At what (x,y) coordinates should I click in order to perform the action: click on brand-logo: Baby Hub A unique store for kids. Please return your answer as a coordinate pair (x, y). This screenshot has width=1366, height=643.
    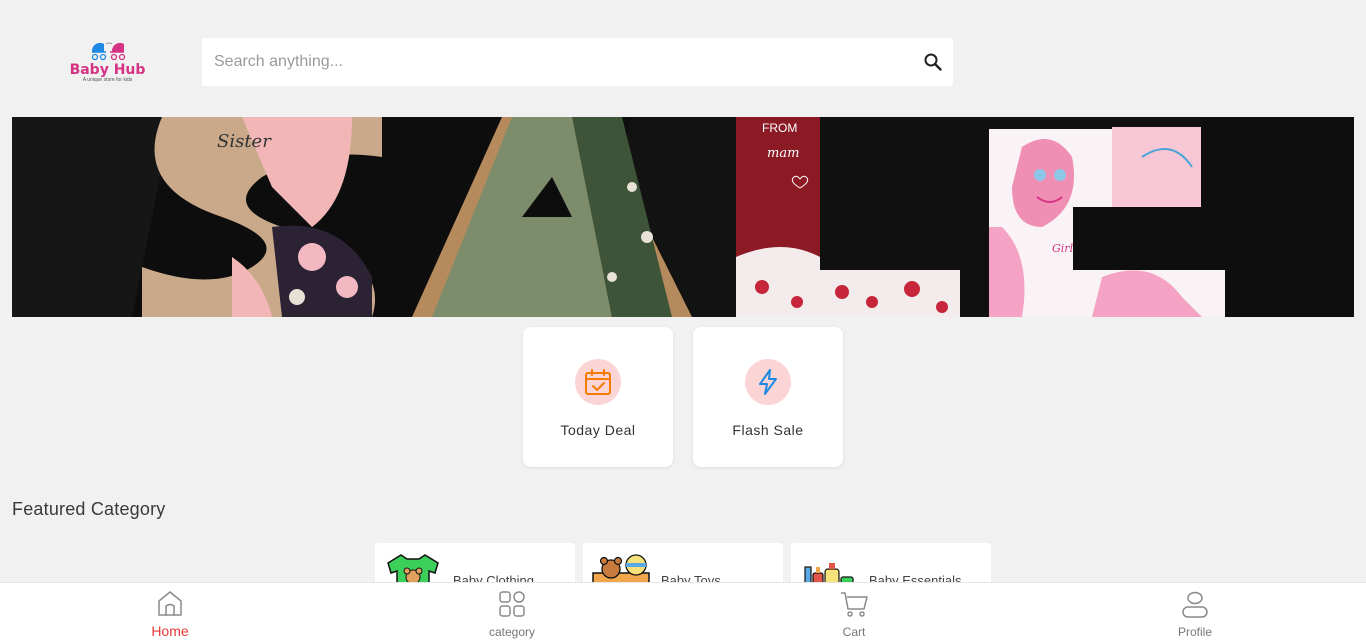
    Looking at the image, I should click on (107, 66).